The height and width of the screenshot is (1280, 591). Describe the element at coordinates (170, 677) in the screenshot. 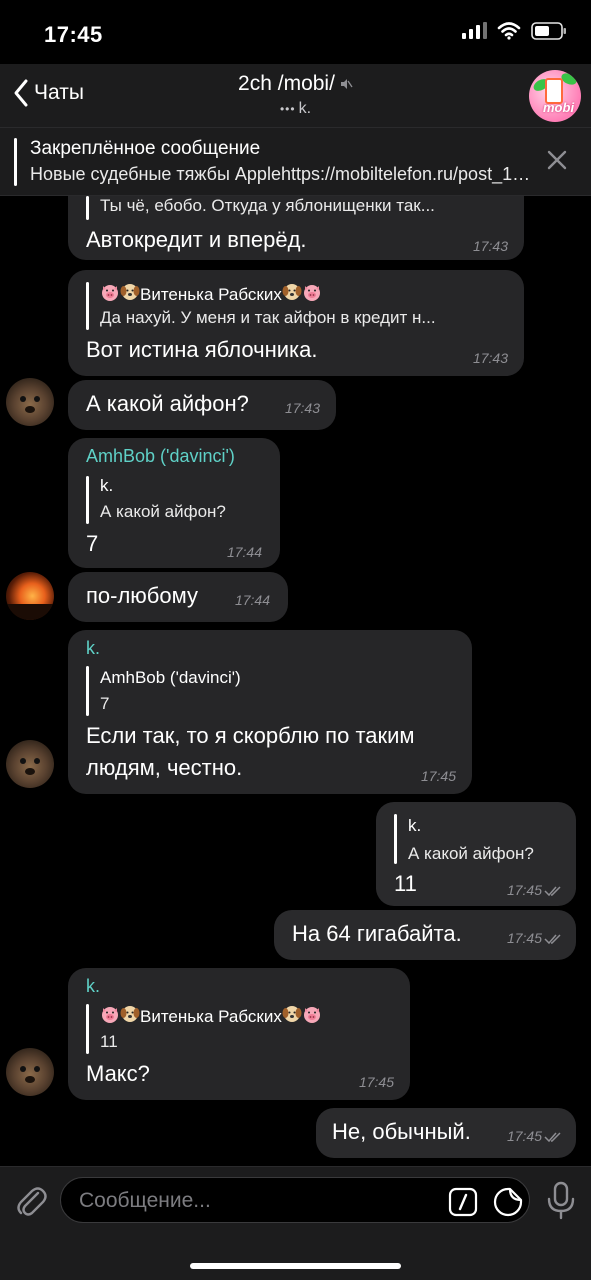

I see `reply-name: AmhBob ('davinci')` at that location.